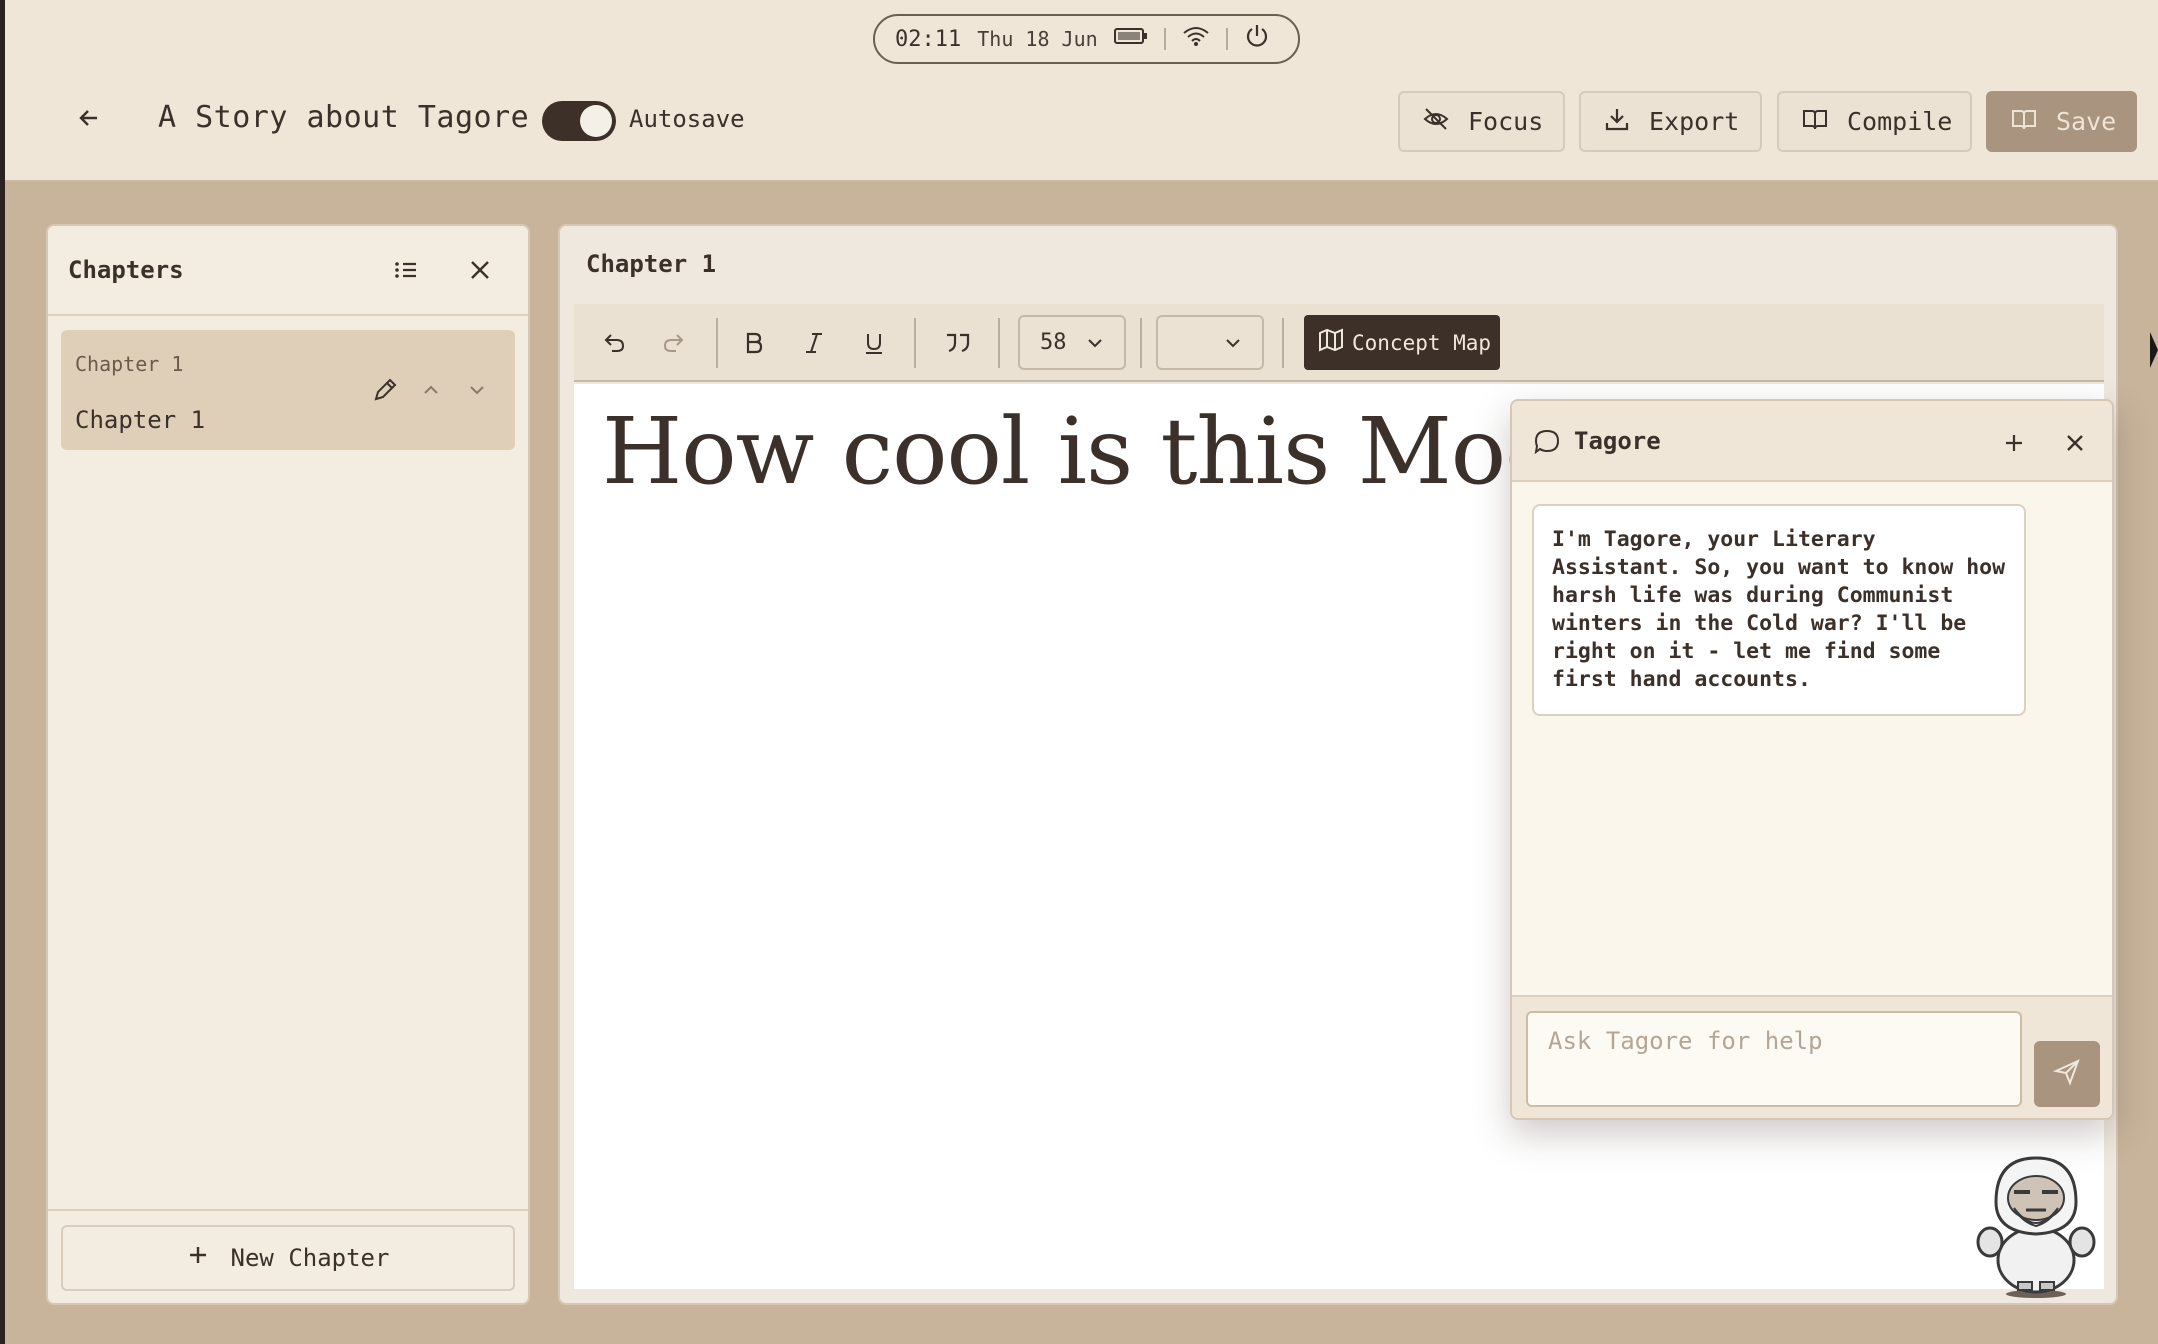  I want to click on export-button: Export, so click(1670, 121).